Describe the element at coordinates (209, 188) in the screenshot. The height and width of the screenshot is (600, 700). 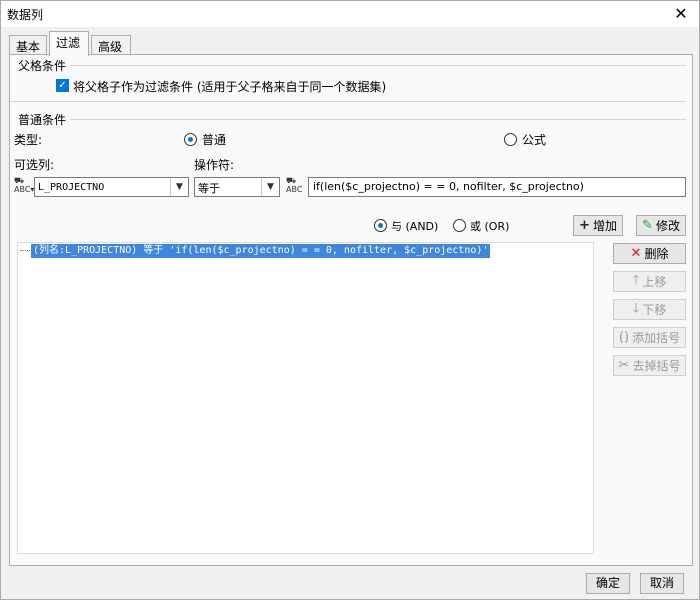
I see `operator-select-value: 等于` at that location.